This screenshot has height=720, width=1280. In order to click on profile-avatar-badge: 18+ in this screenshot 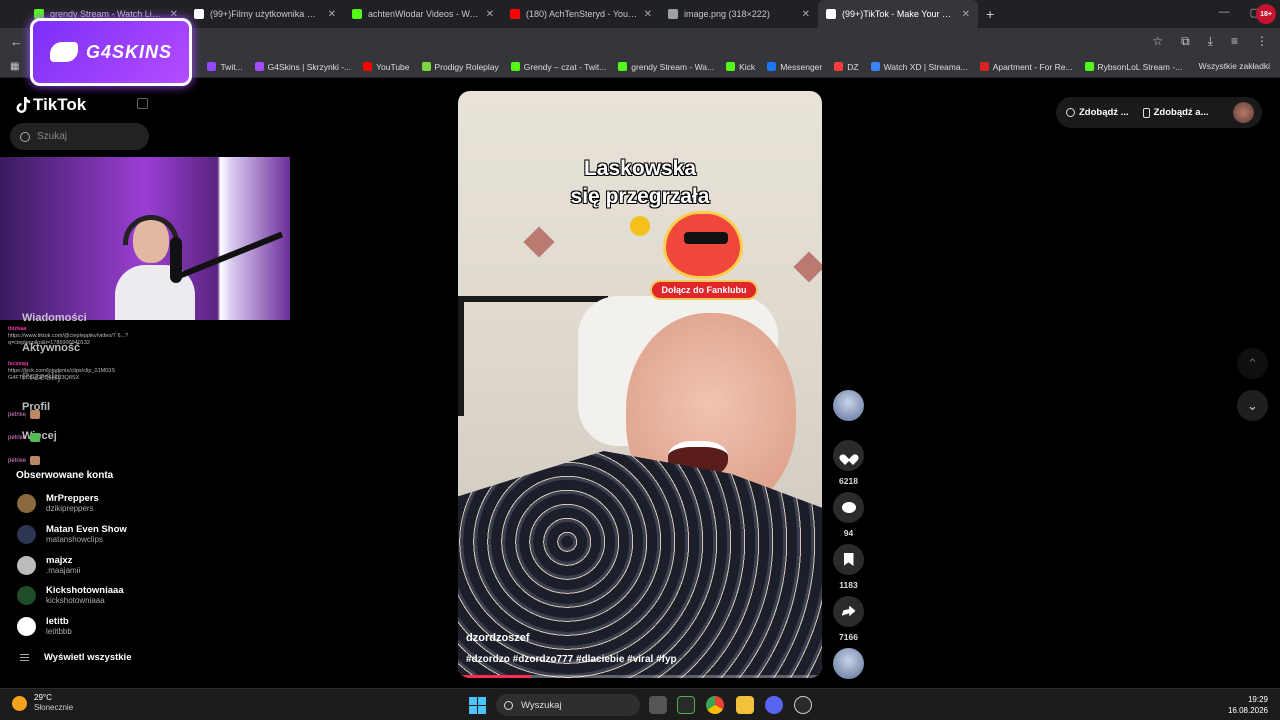, I will do `click(1266, 14)`.